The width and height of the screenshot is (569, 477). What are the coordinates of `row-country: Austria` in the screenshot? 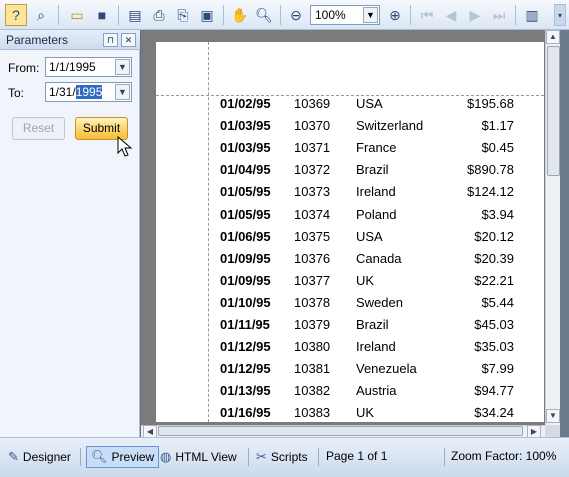 It's located at (376, 391).